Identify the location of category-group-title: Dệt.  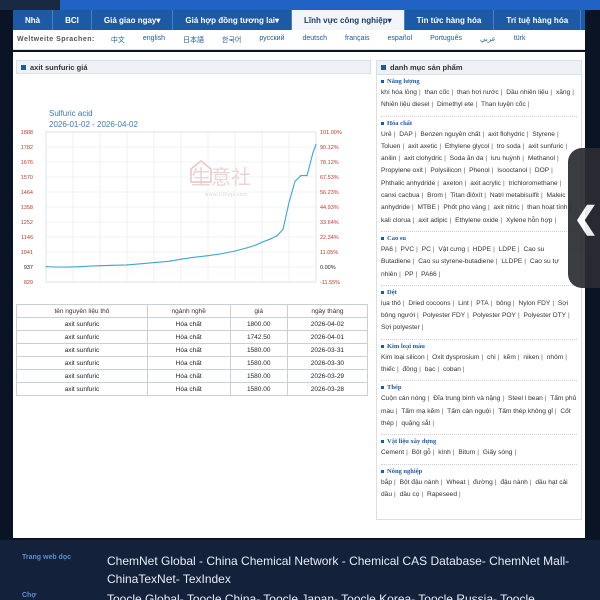
(479, 292).